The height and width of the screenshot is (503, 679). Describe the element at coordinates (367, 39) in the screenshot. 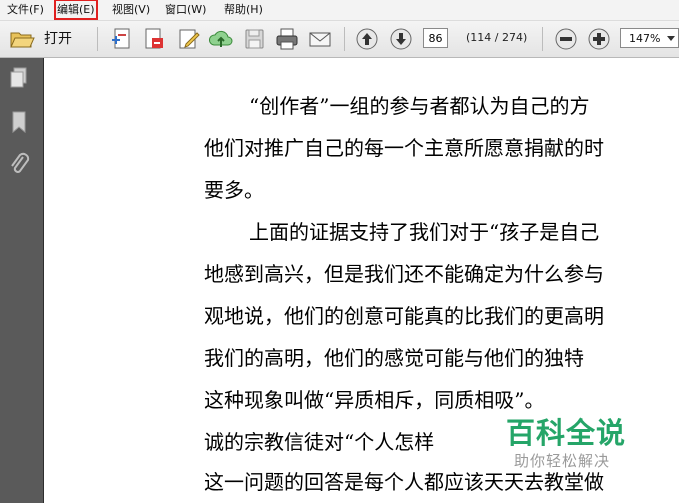

I see `page-up-icon` at that location.